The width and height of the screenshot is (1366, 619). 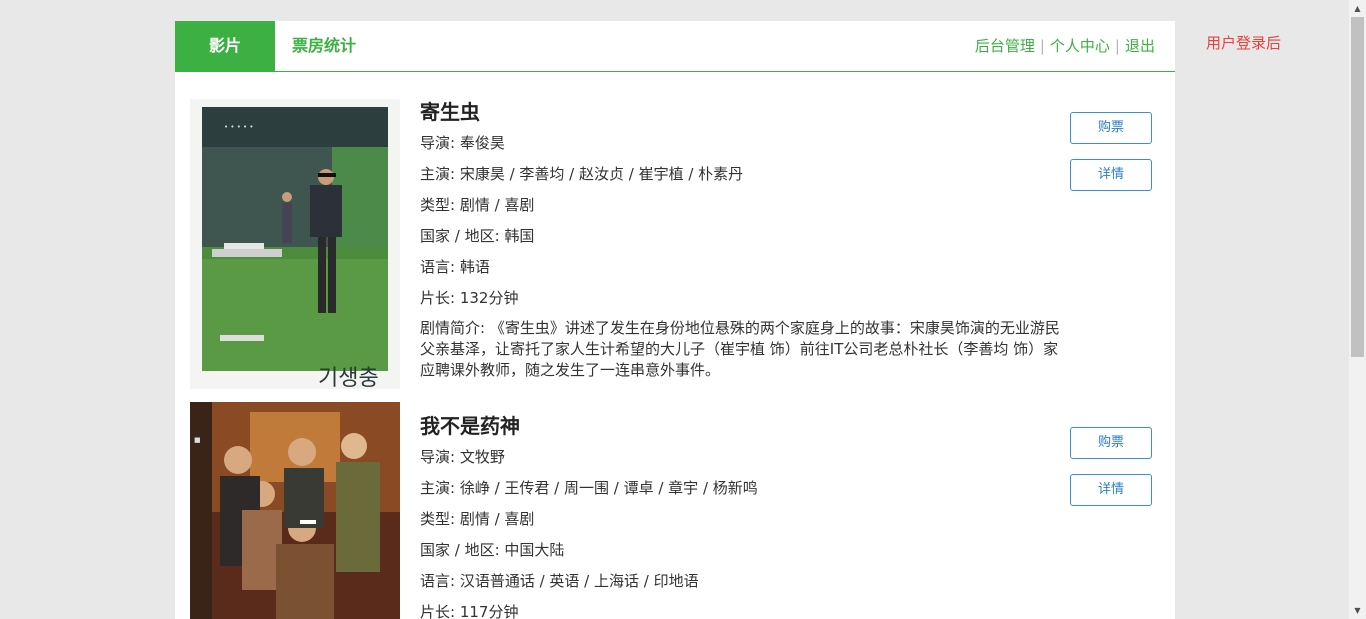 What do you see at coordinates (675, 46) in the screenshot?
I see `top-navigation-bar: 影片 票房统计 后台管理 | 个人中心 | 退出` at bounding box center [675, 46].